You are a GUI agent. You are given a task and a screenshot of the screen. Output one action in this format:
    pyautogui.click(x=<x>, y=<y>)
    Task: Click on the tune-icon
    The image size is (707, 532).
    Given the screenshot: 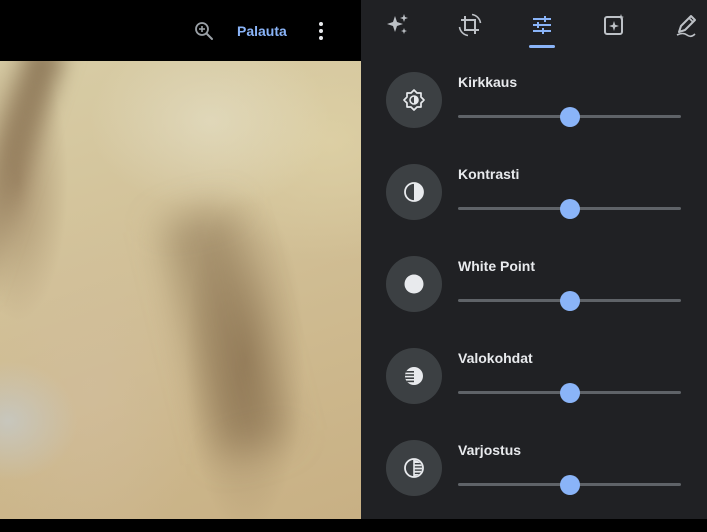 What is the action you would take?
    pyautogui.click(x=542, y=25)
    